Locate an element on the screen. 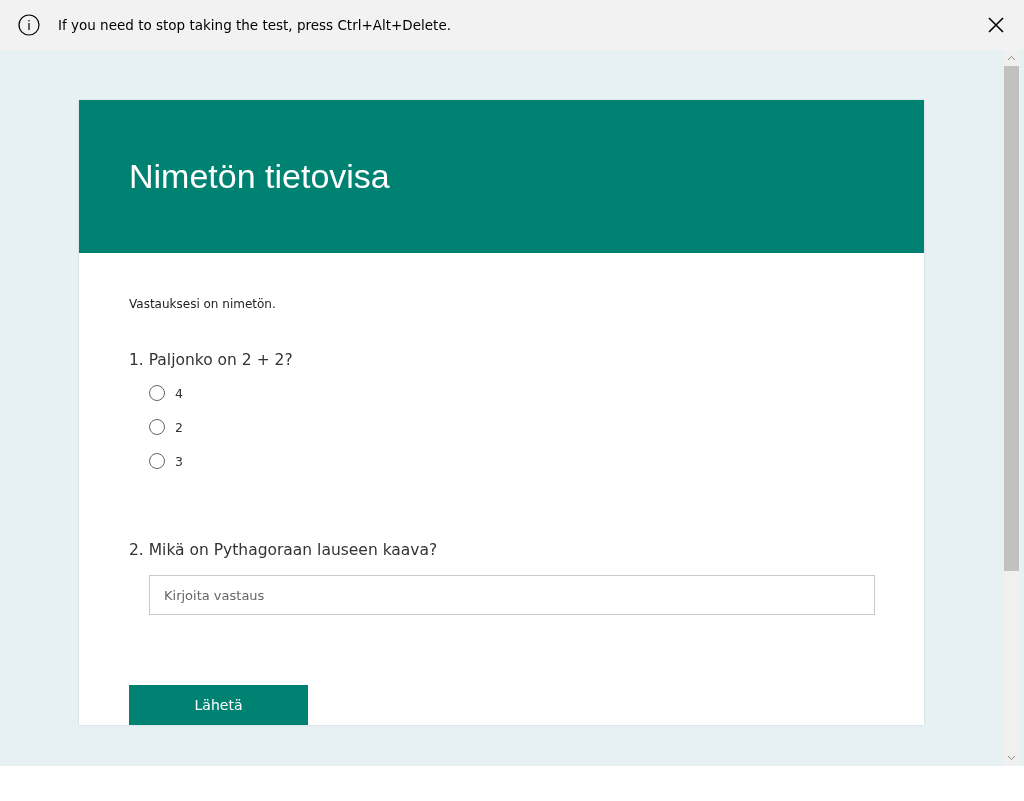 The width and height of the screenshot is (1024, 801). option-label: 3 is located at coordinates (179, 461).